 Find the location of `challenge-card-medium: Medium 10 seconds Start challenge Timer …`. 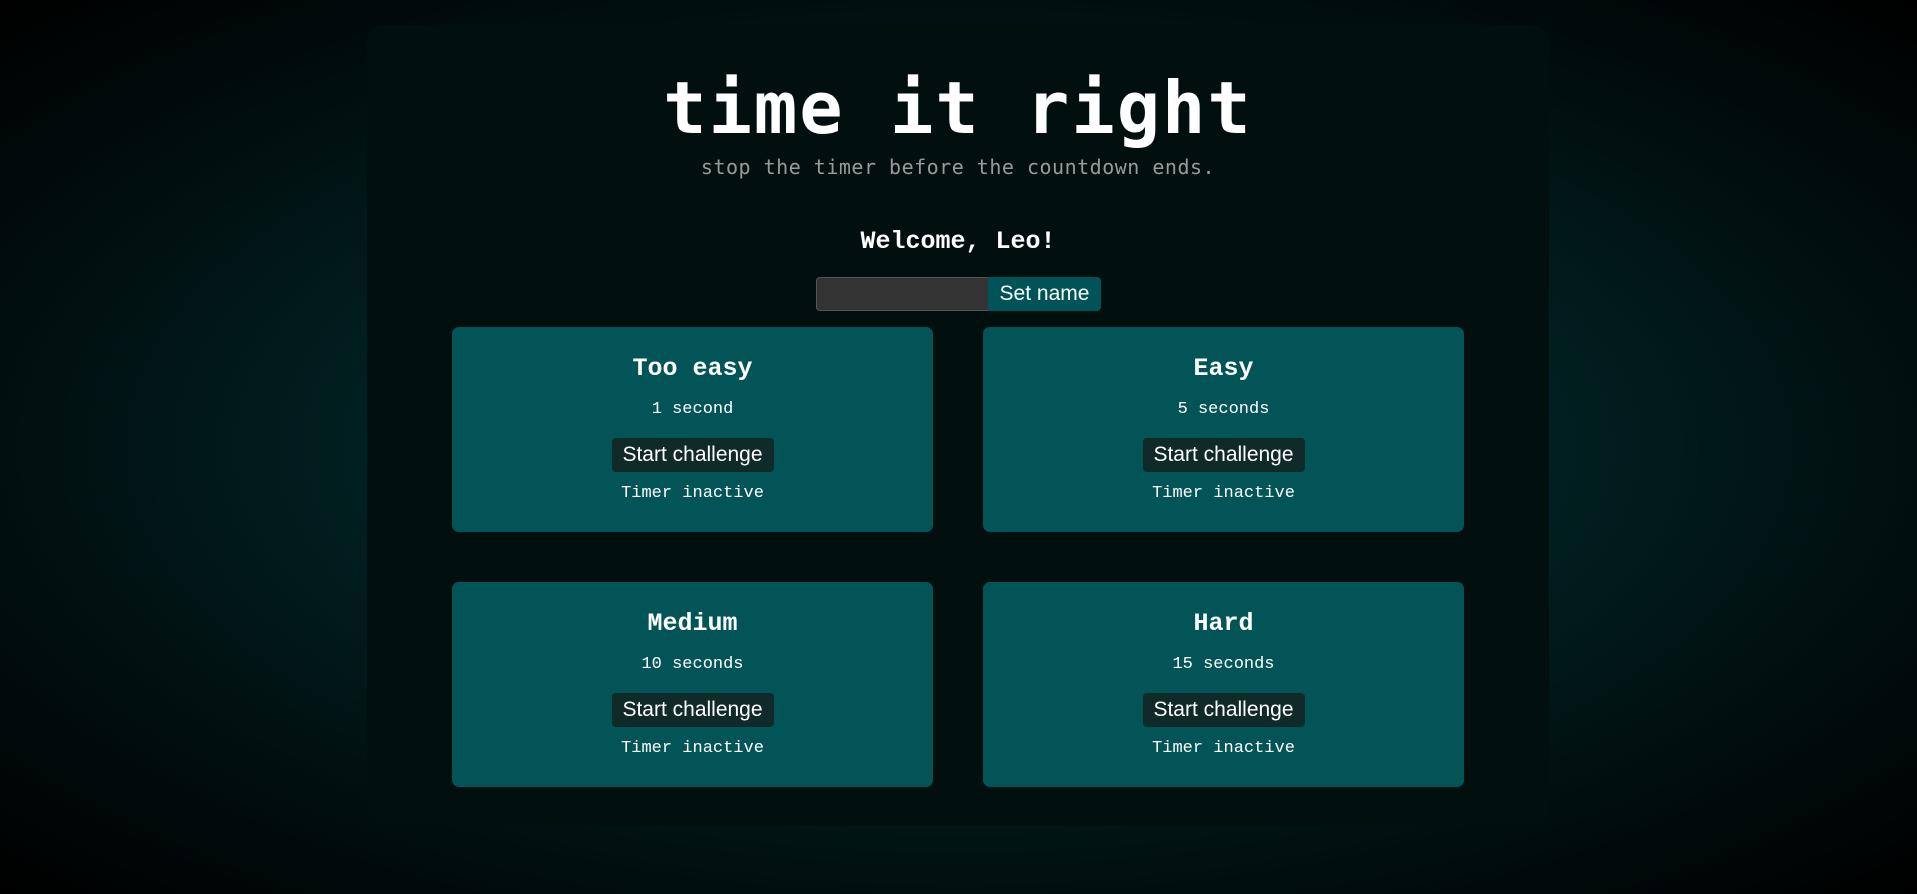

challenge-card-medium: Medium 10 seconds Start challenge Timer … is located at coordinates (692, 684).